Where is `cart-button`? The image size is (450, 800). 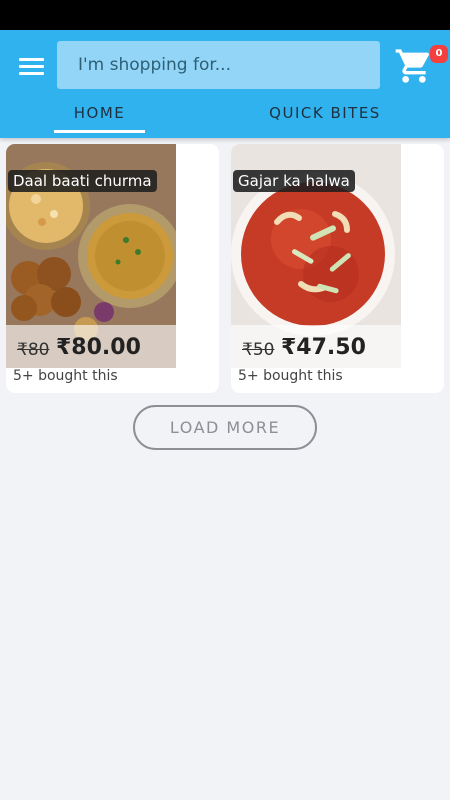
cart-button is located at coordinates (414, 66).